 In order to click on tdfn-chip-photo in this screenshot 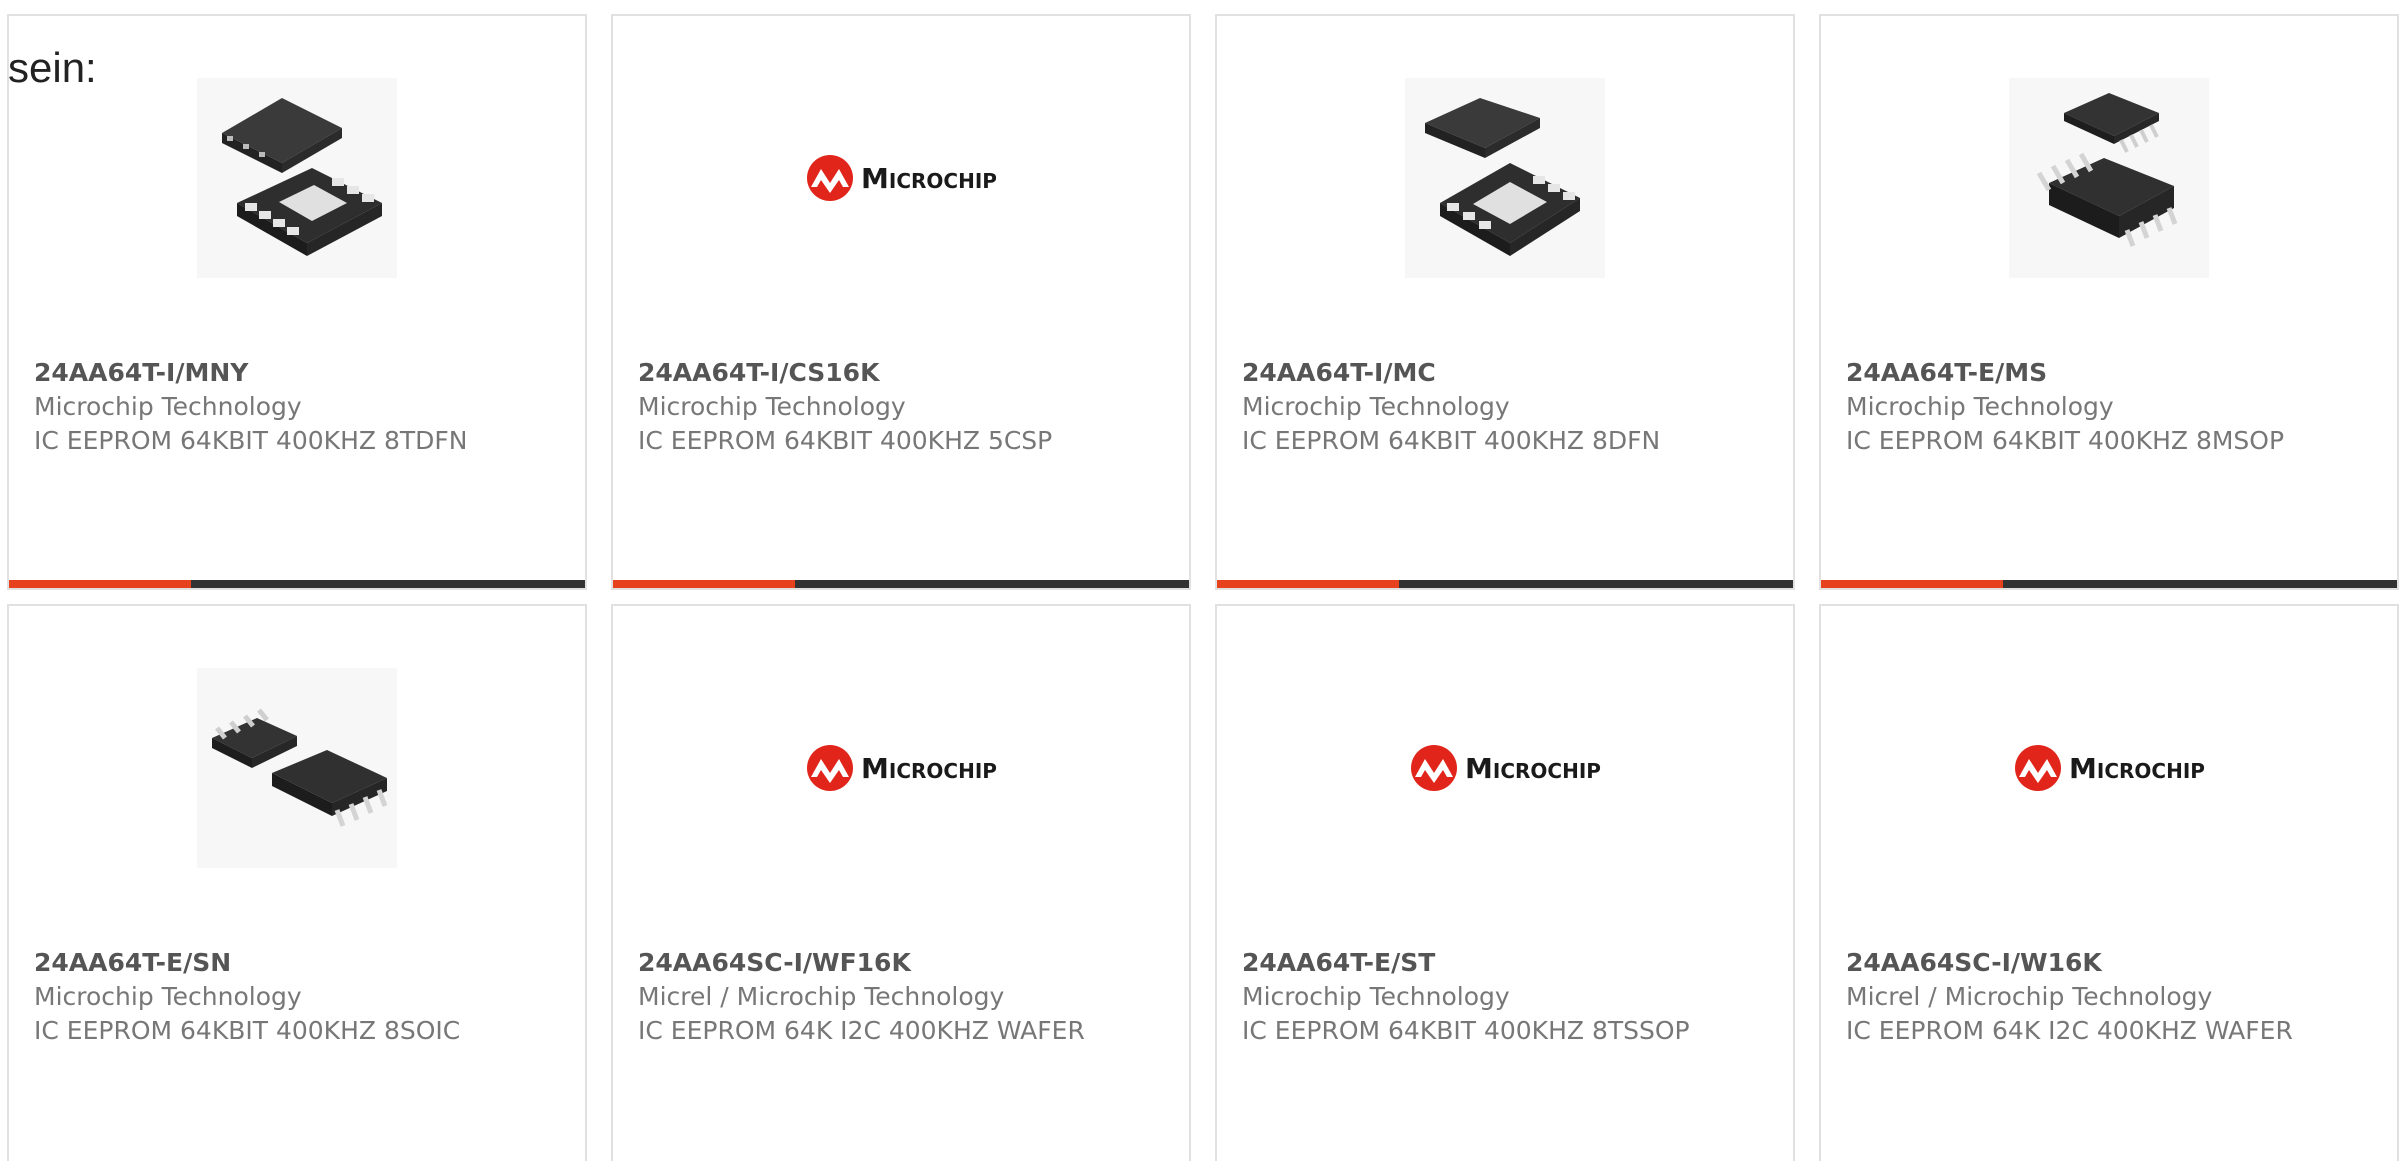, I will do `click(297, 178)`.